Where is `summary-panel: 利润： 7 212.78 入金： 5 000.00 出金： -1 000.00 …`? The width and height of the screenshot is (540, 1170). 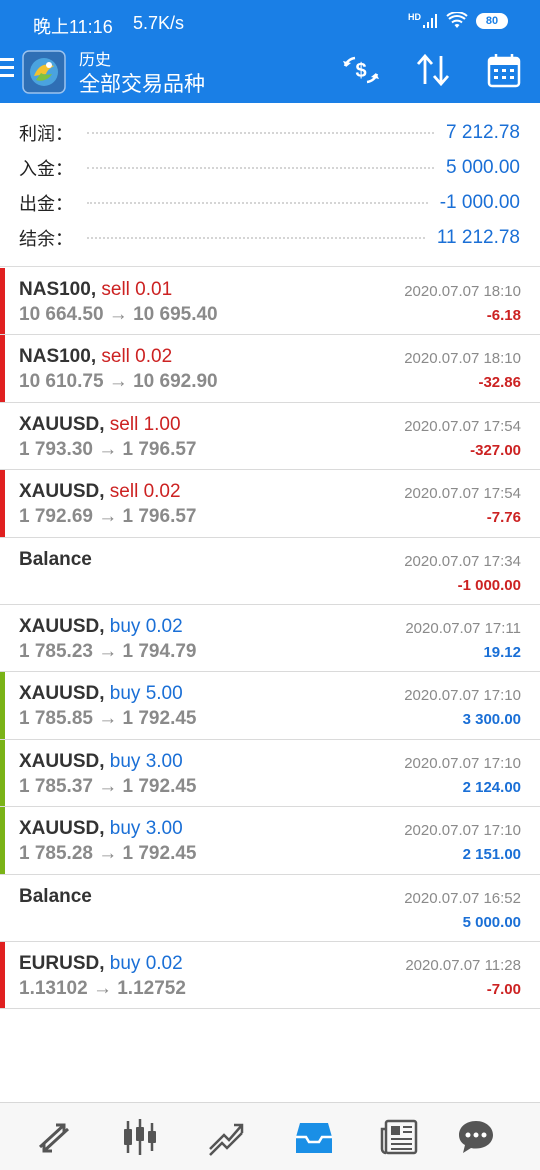
summary-panel: 利润： 7 212.78 入金： 5 000.00 出金： -1 000.00 … is located at coordinates (270, 185).